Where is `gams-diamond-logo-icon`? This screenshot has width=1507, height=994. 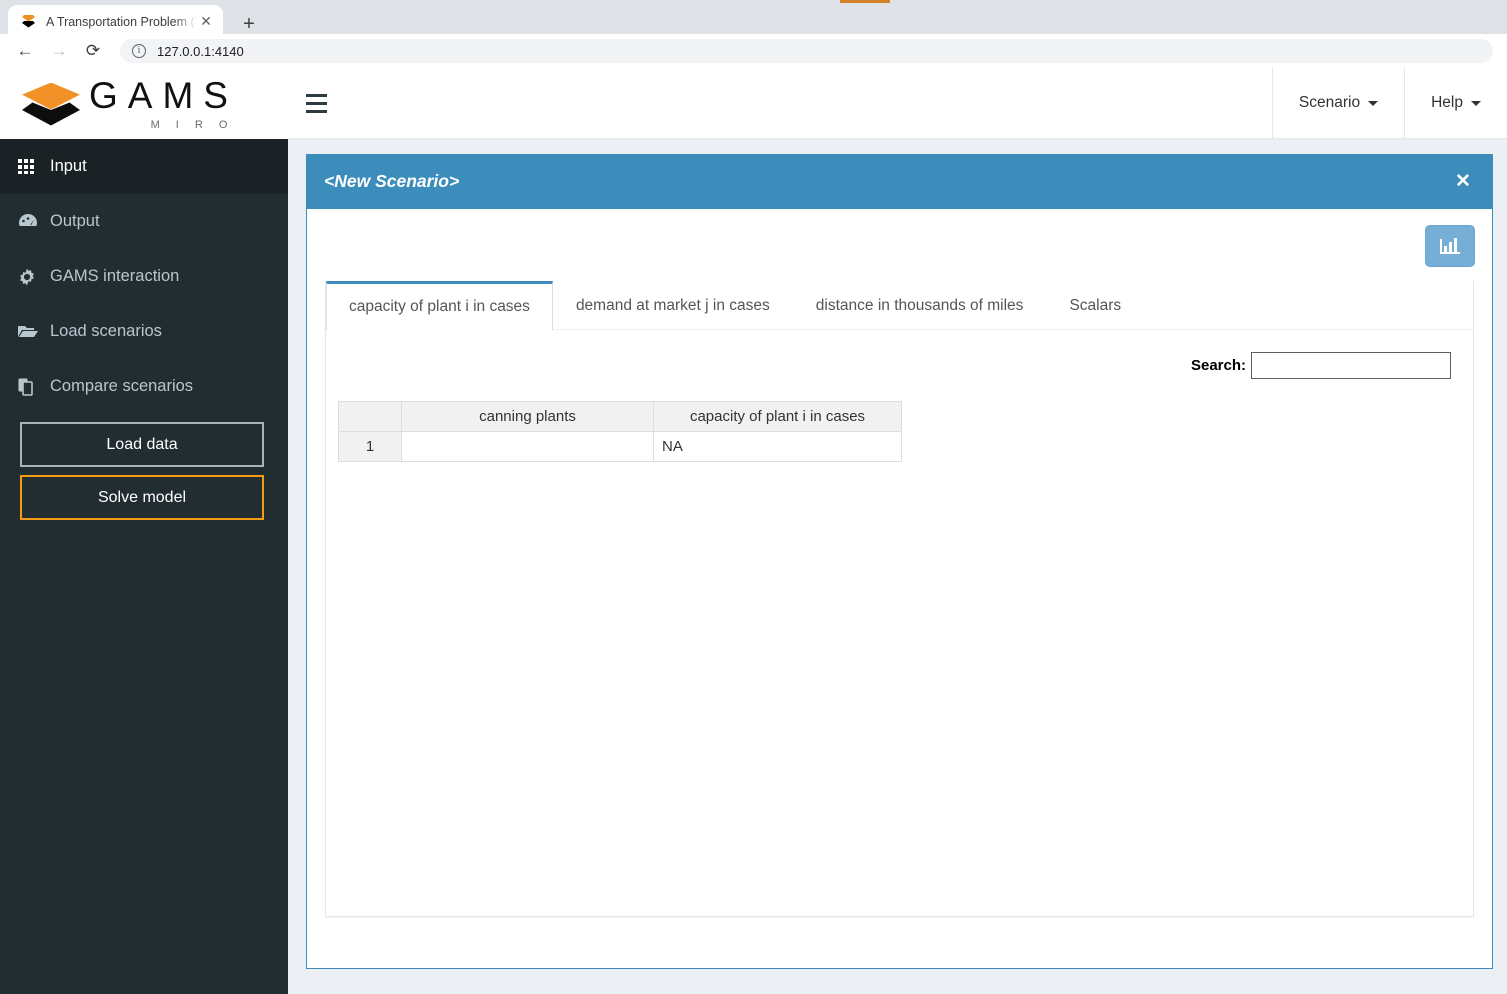 gams-diamond-logo-icon is located at coordinates (51, 104).